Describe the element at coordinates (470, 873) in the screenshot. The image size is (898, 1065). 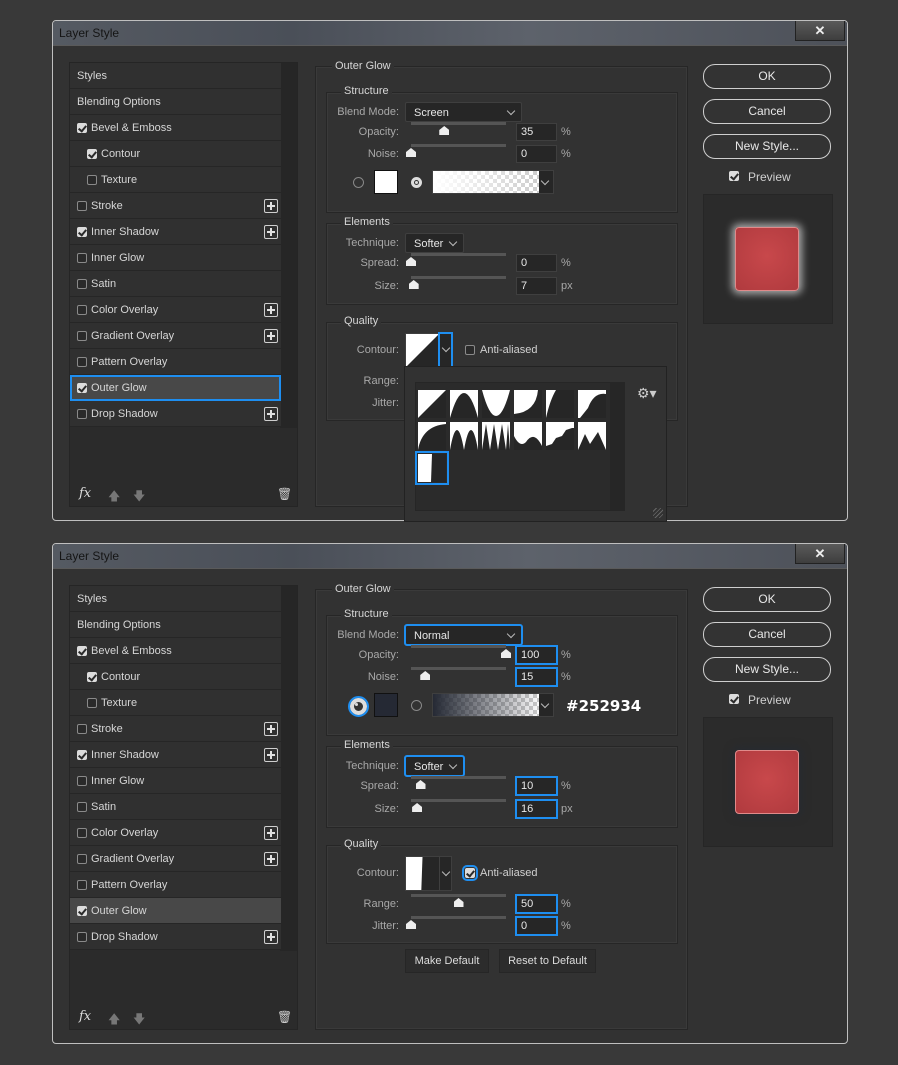
I see `anti-aliased-checkbox` at that location.